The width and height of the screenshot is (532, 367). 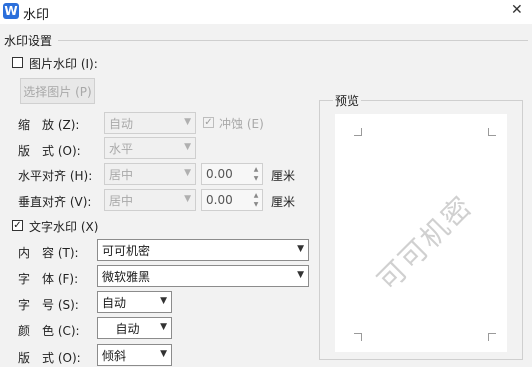 I want to click on content-input: 可可机密 ▼, so click(x=203, y=250).